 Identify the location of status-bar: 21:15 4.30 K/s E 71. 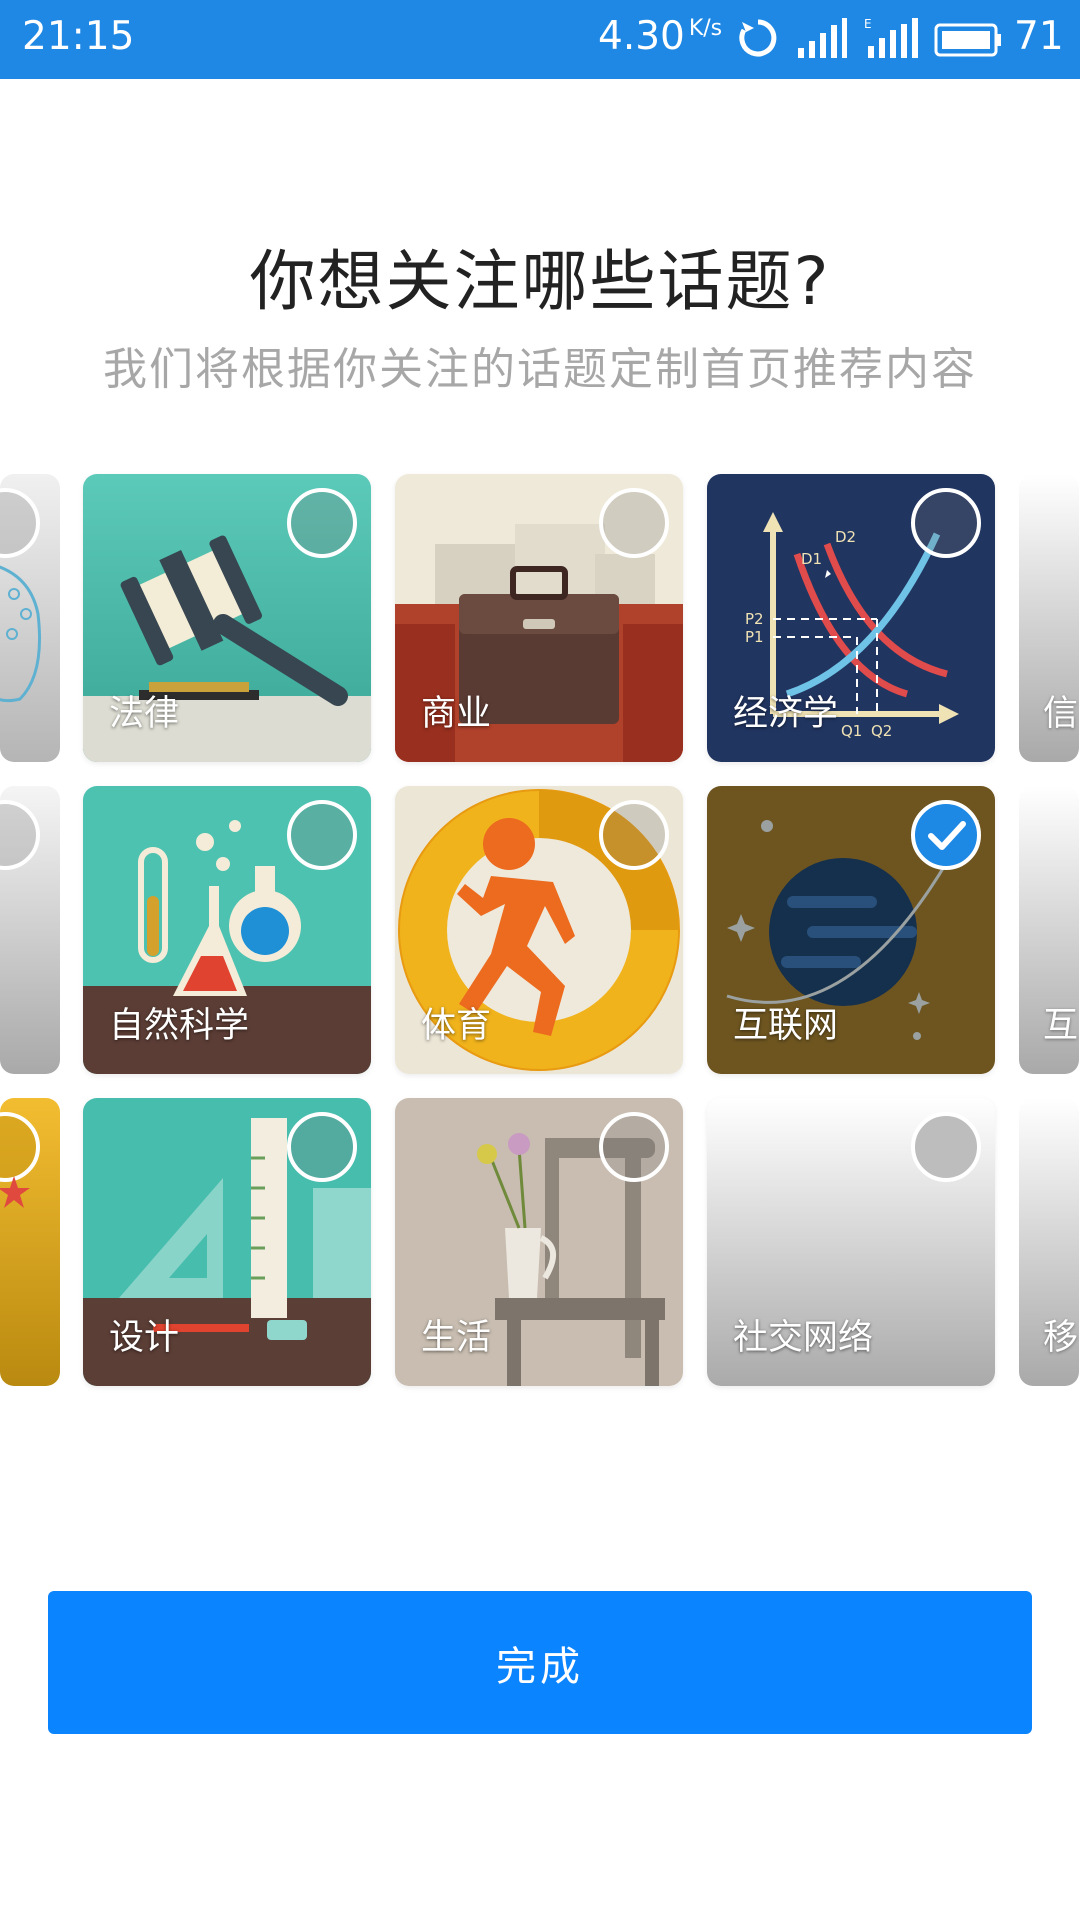
(540, 39).